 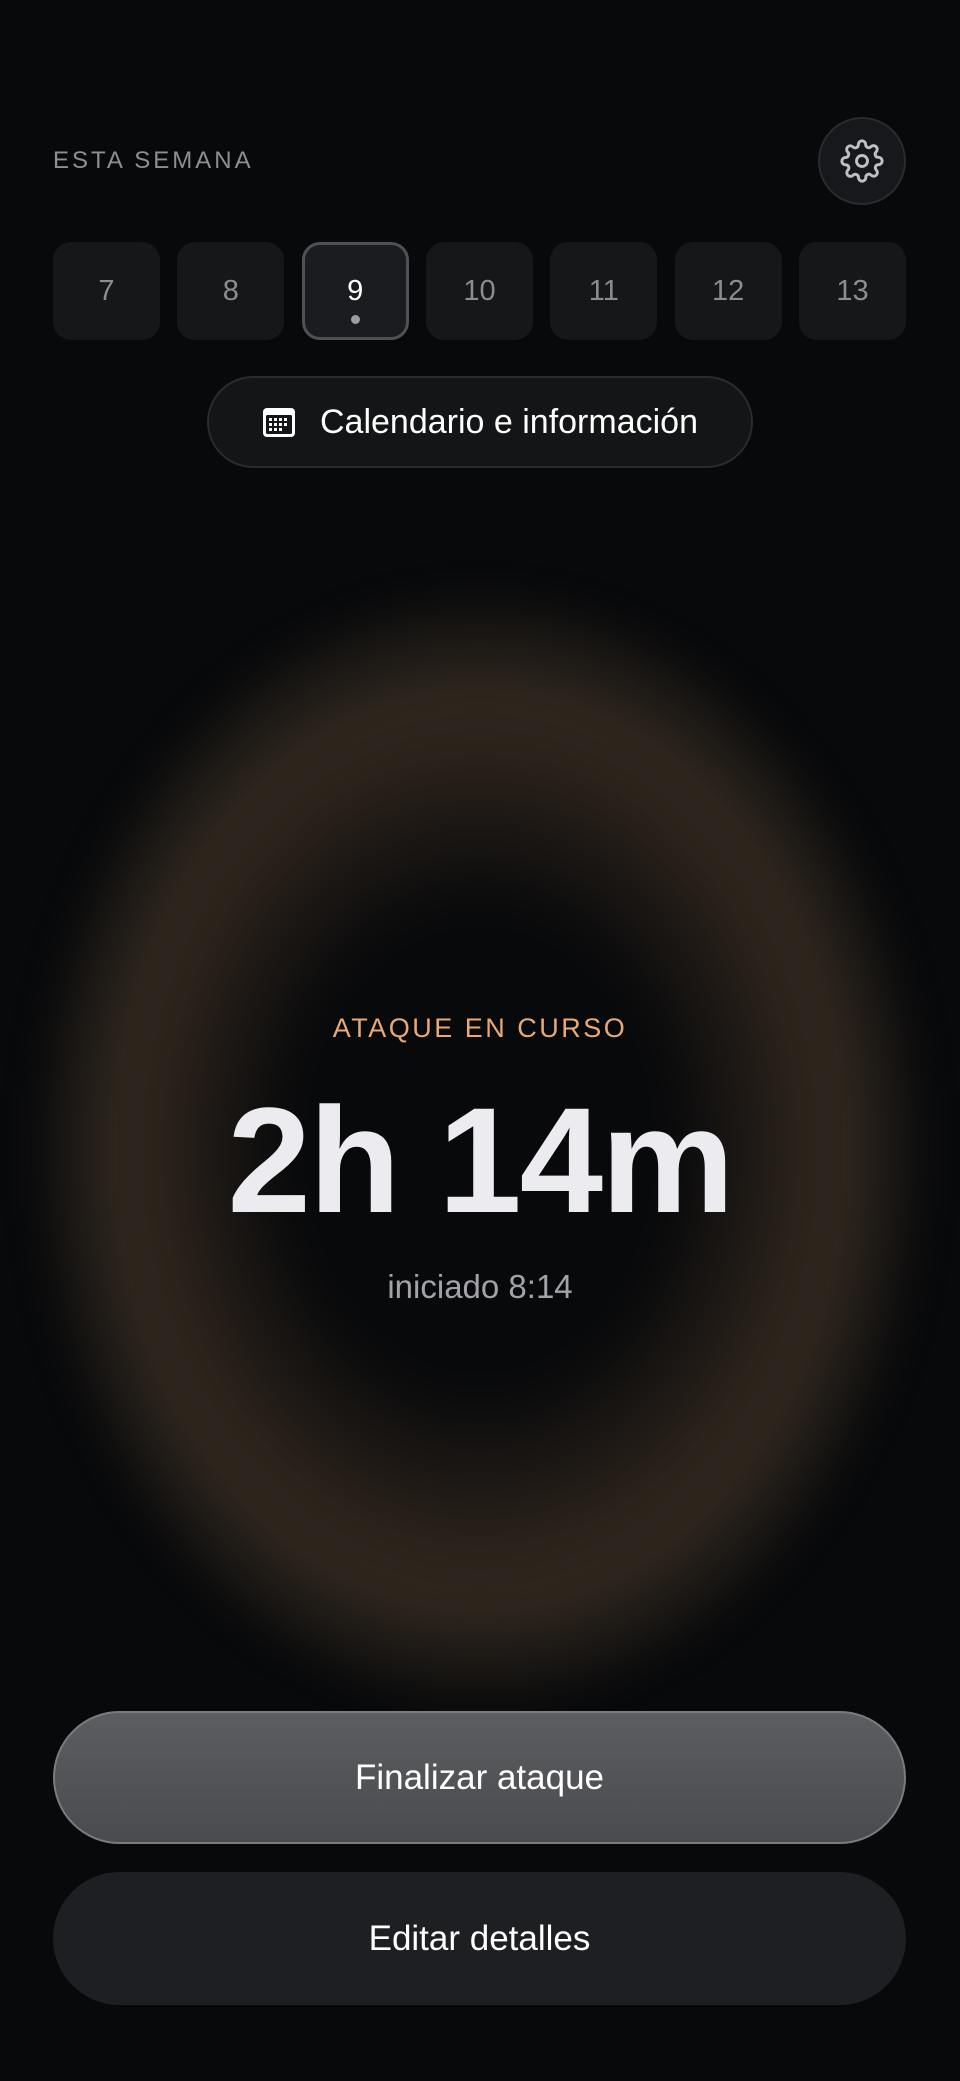 I want to click on day-button-selected: 9, so click(x=355, y=291).